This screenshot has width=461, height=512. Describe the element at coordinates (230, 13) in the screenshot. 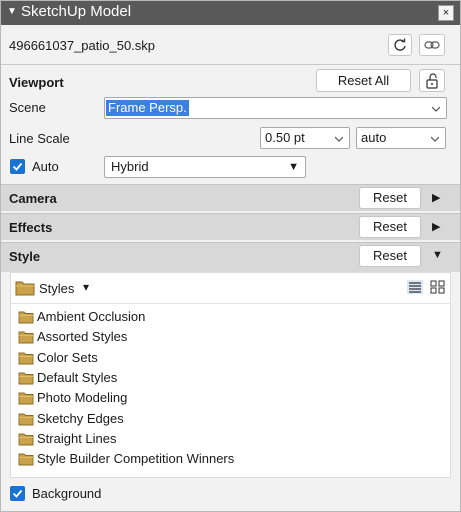

I see `panel-title-bar: ▼ SketchUp Model ×` at that location.